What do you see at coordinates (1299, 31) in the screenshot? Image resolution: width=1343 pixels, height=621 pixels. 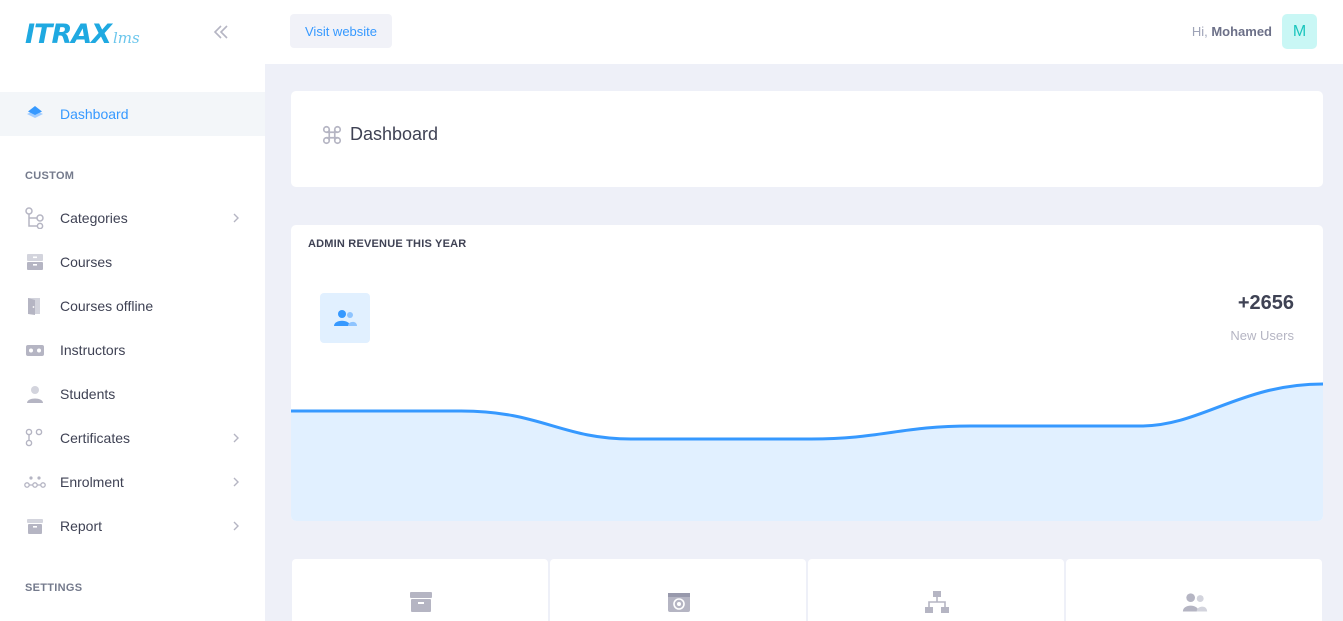 I see `avatar: M` at bounding box center [1299, 31].